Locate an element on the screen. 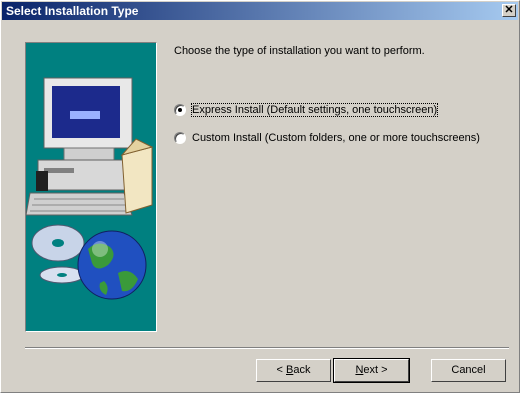 This screenshot has width=522, height=395. title-bar: Select Installation Type ✕ is located at coordinates (260, 11).